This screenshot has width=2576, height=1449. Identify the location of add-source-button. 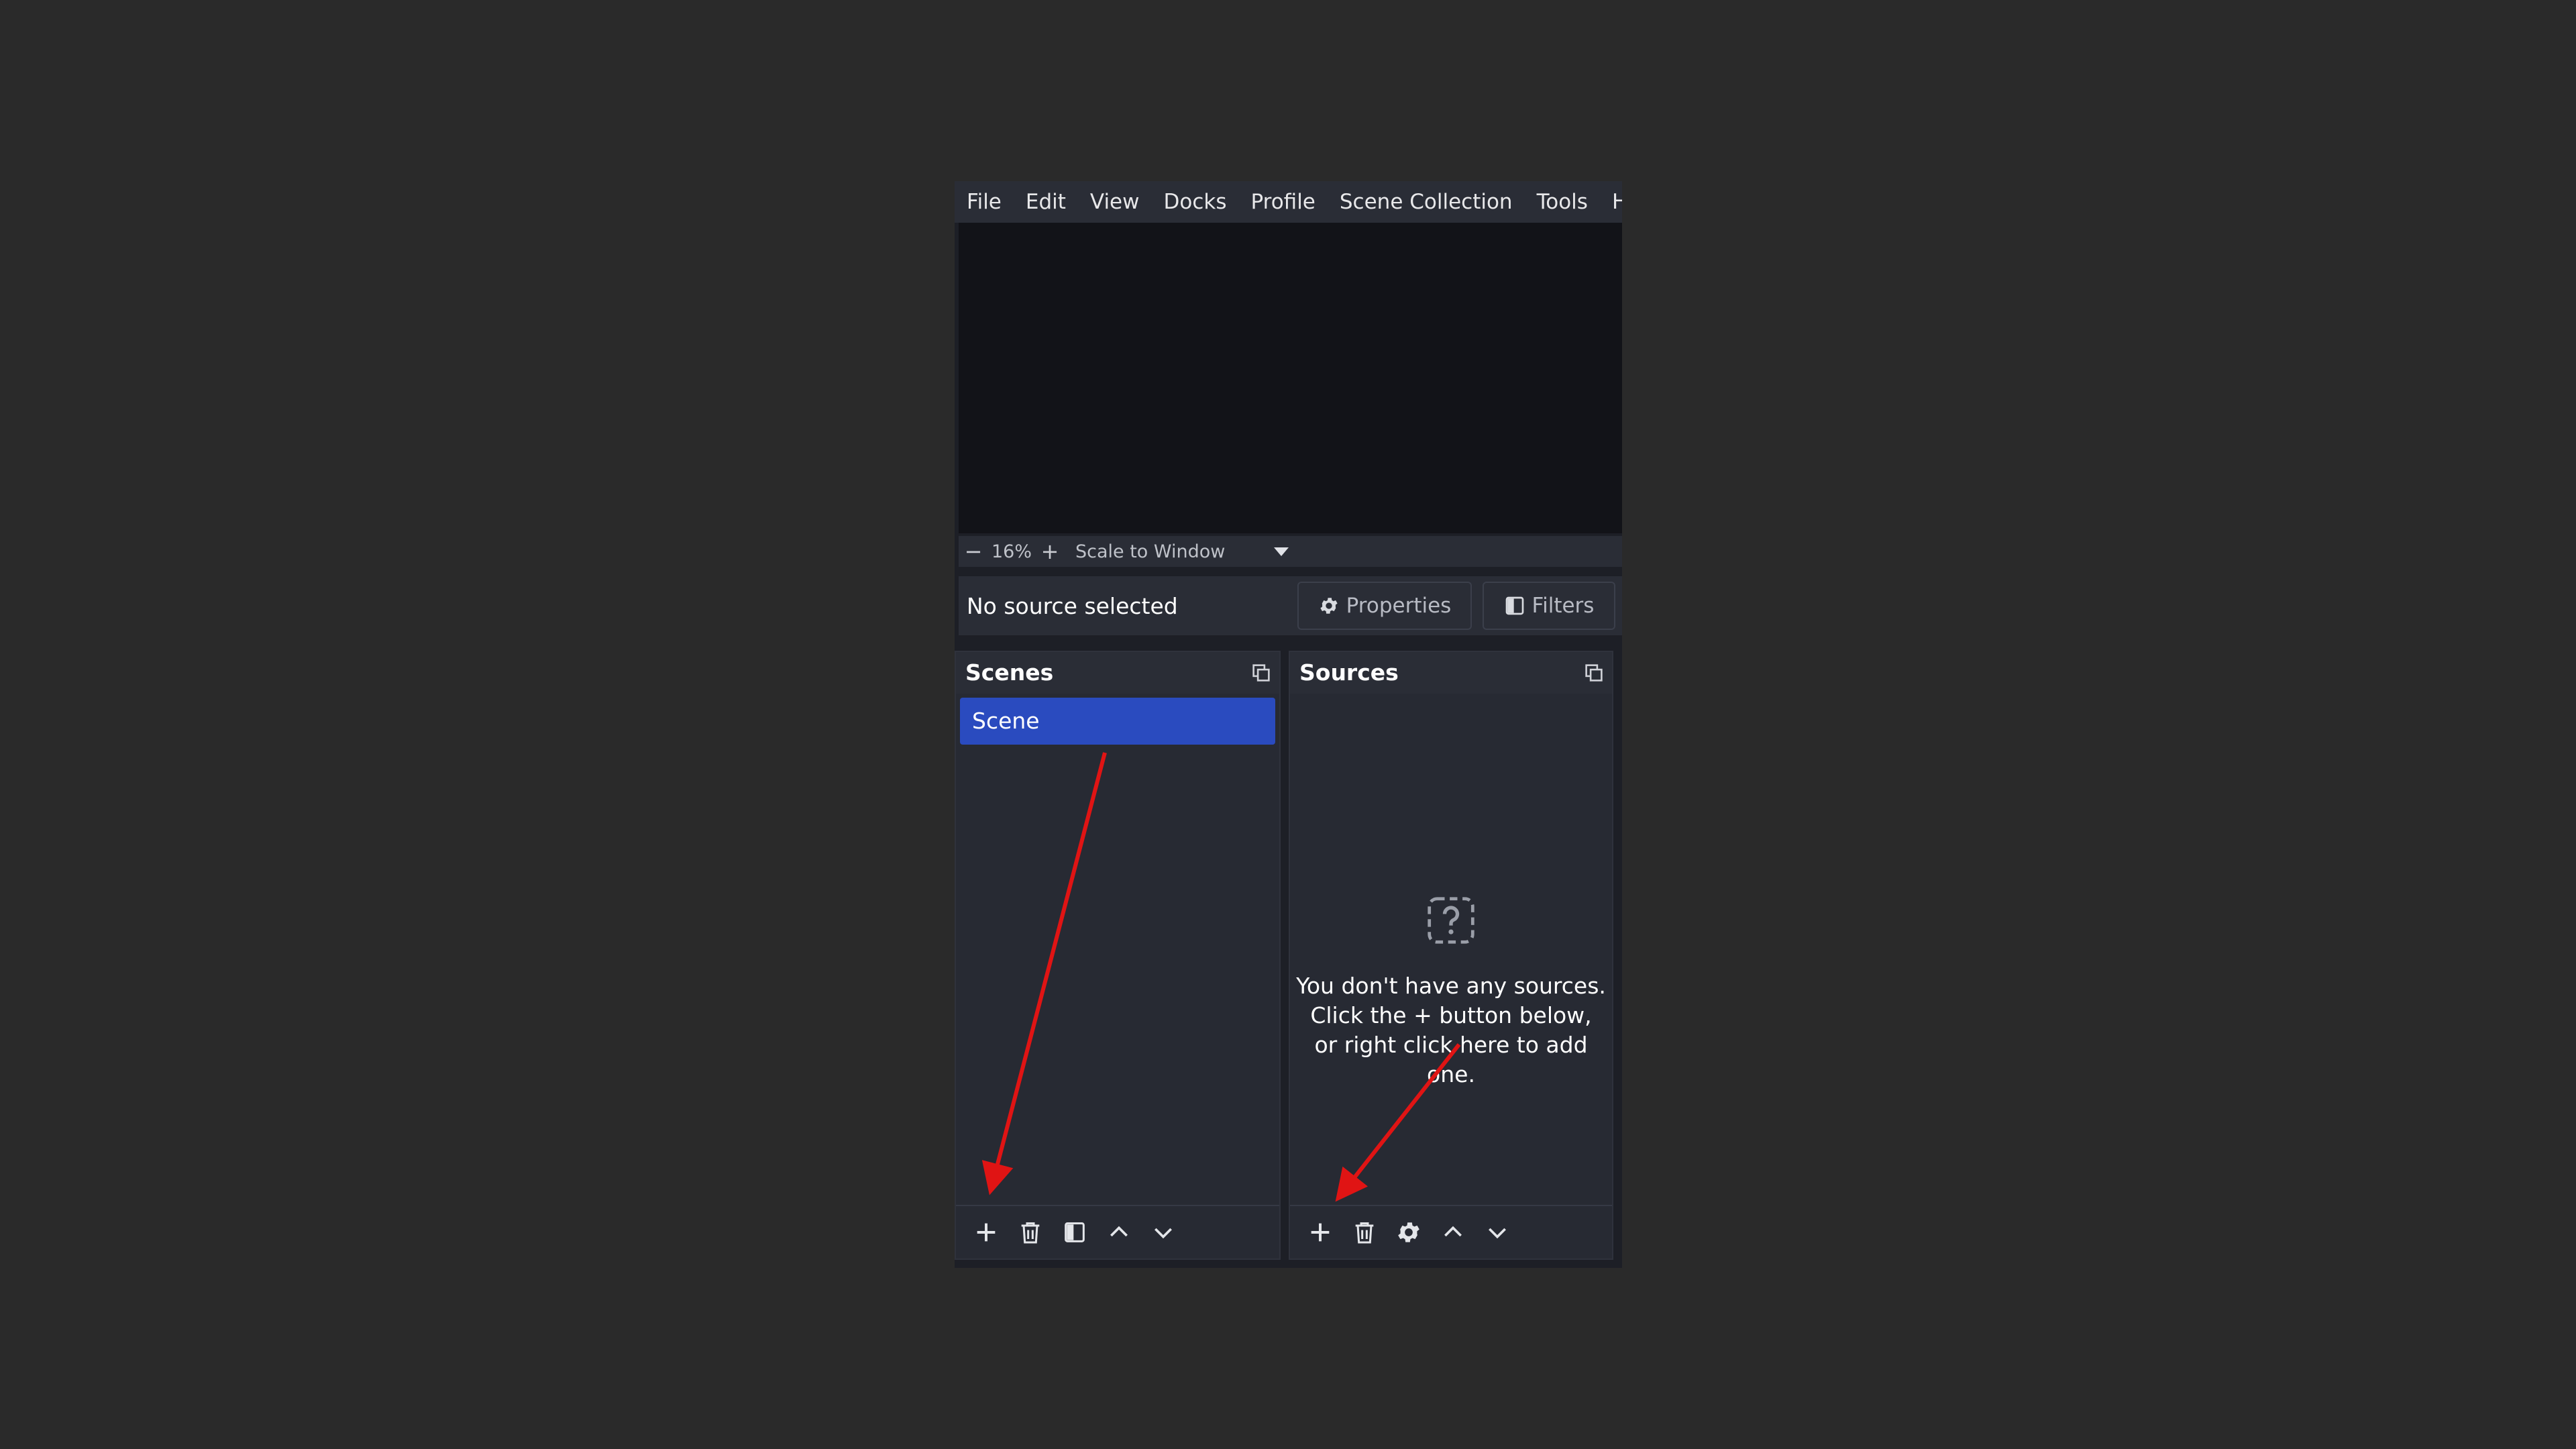
(1320, 1232).